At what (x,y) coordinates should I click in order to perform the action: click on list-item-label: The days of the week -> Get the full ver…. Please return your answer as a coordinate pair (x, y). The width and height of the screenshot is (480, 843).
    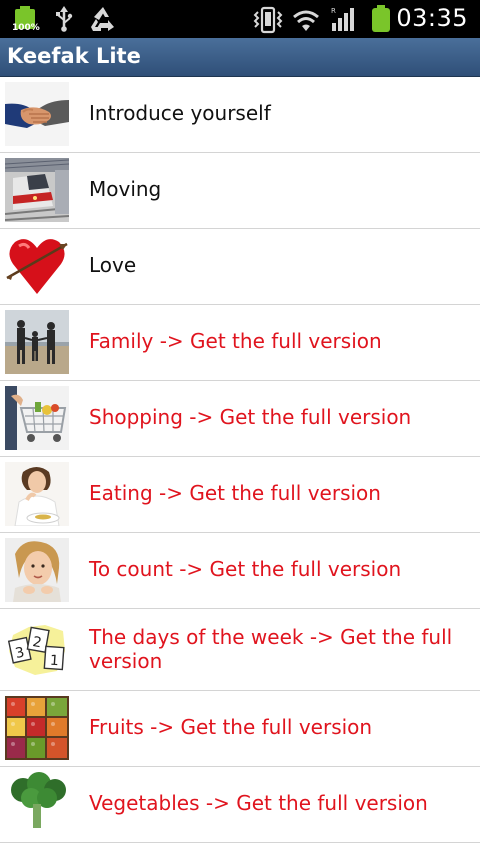
    Looking at the image, I should click on (271, 649).